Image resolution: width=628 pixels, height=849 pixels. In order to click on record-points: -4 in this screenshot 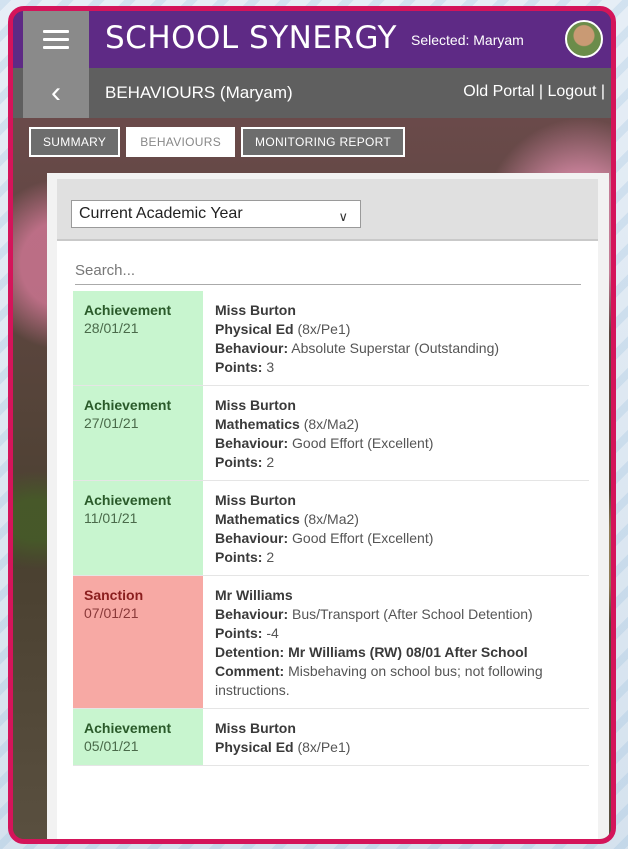, I will do `click(272, 633)`.